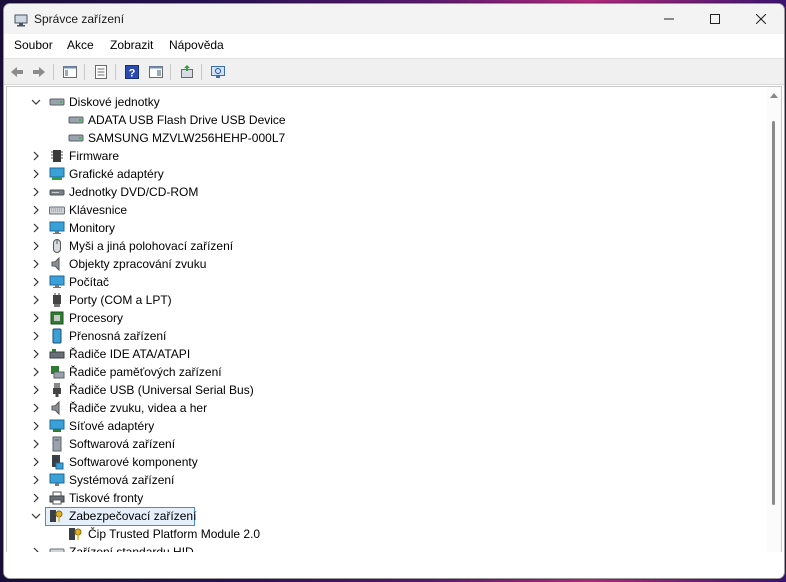  I want to click on tree-node-computer: Počítač, so click(387, 282).